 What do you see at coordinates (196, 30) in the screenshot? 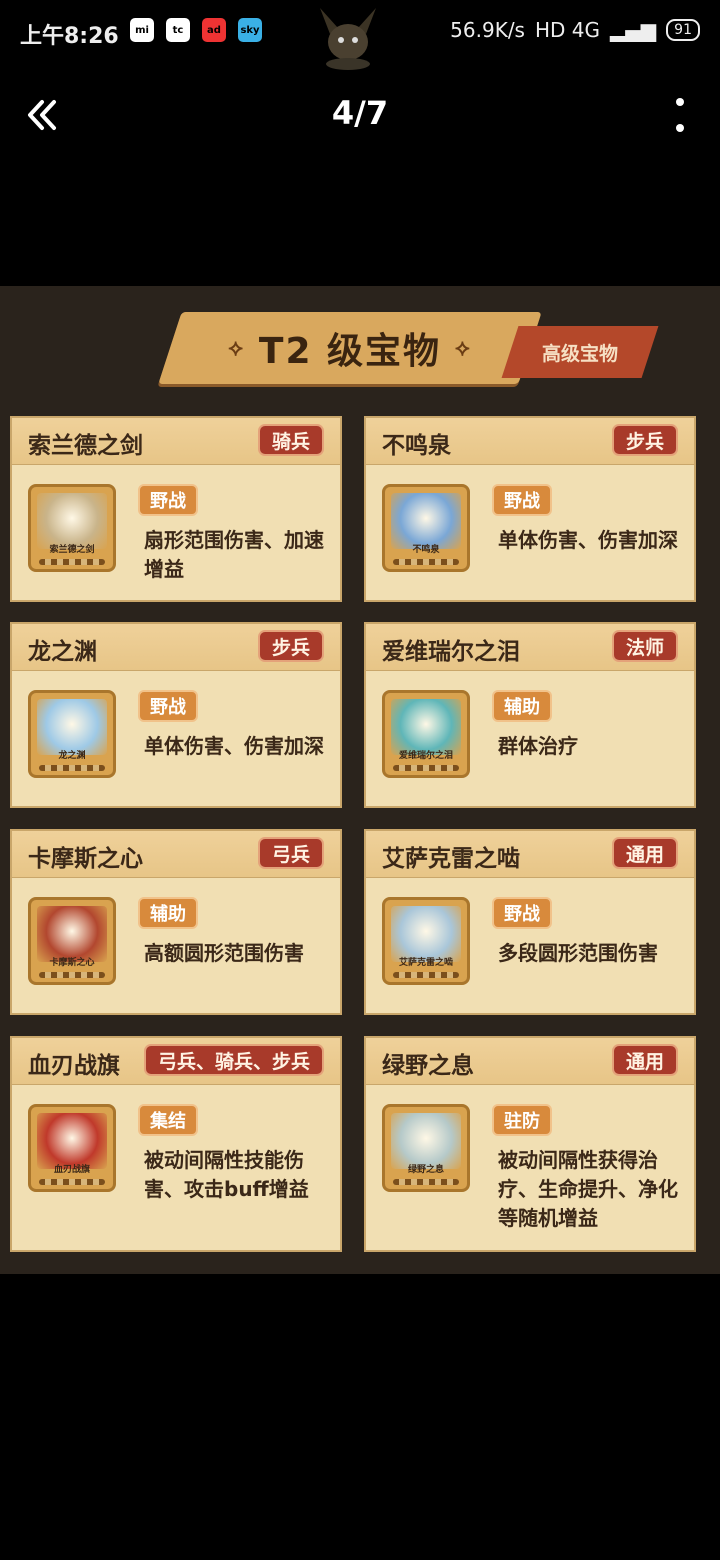
I see `status-app-icons: mi tc ad sky` at bounding box center [196, 30].